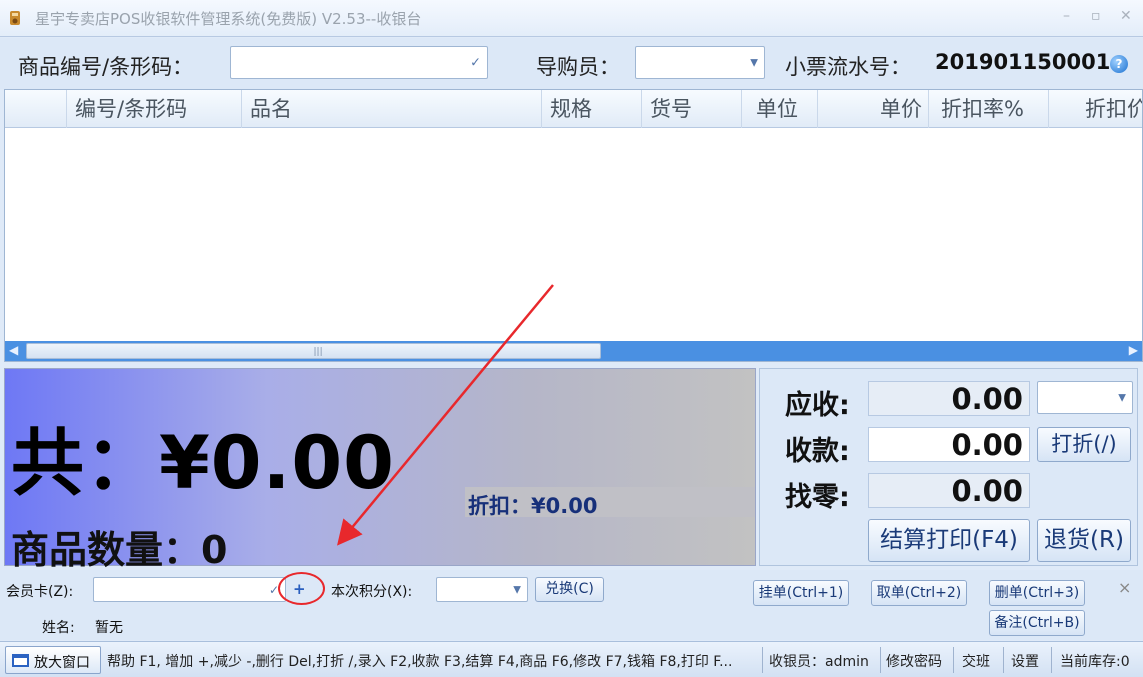 This screenshot has height=677, width=1143. What do you see at coordinates (848, 67) in the screenshot?
I see `serial-label: 小票流水号：` at bounding box center [848, 67].